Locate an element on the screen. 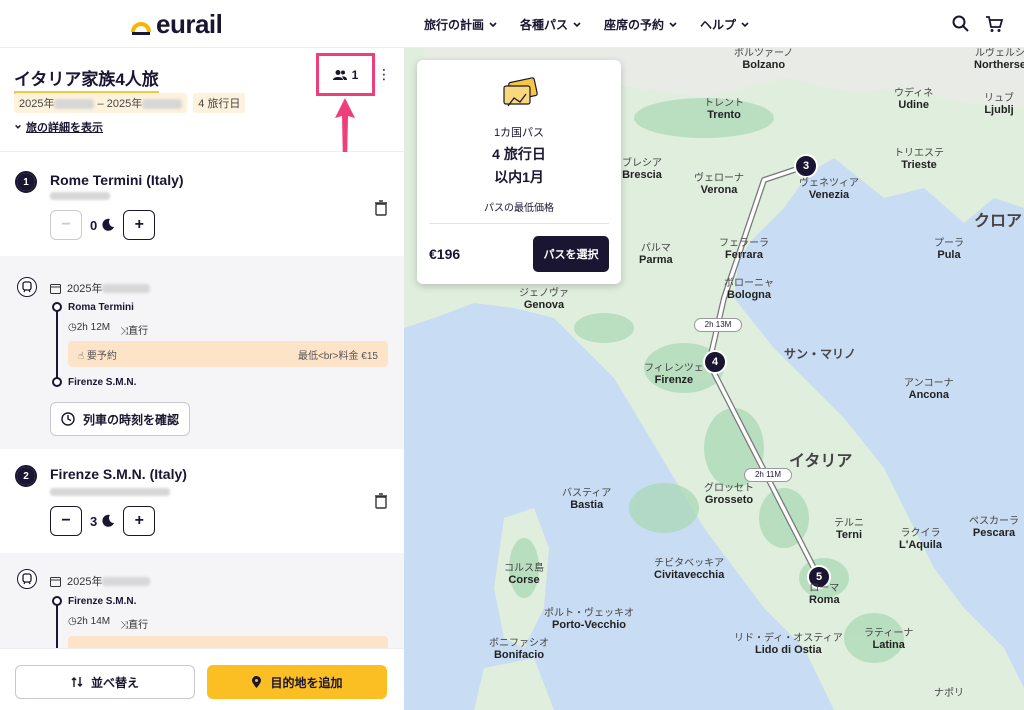 This screenshot has width=1024, height=710. reservation-text: 要予約 is located at coordinates (101, 356).